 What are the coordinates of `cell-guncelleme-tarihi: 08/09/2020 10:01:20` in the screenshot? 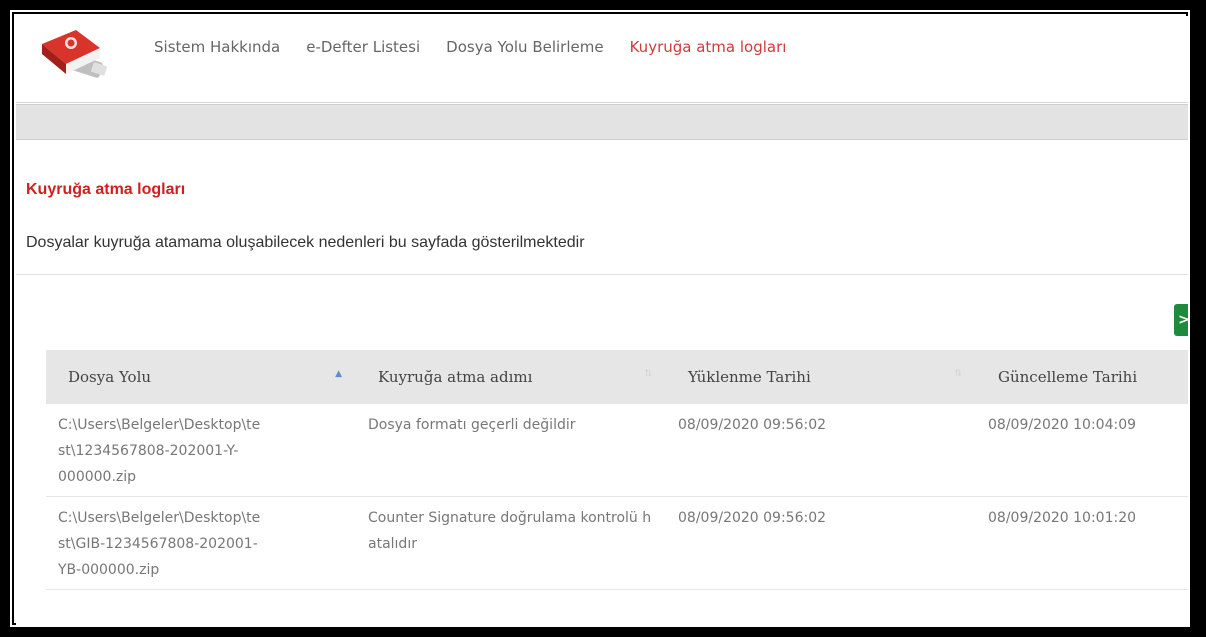 It's located at (1082, 543).